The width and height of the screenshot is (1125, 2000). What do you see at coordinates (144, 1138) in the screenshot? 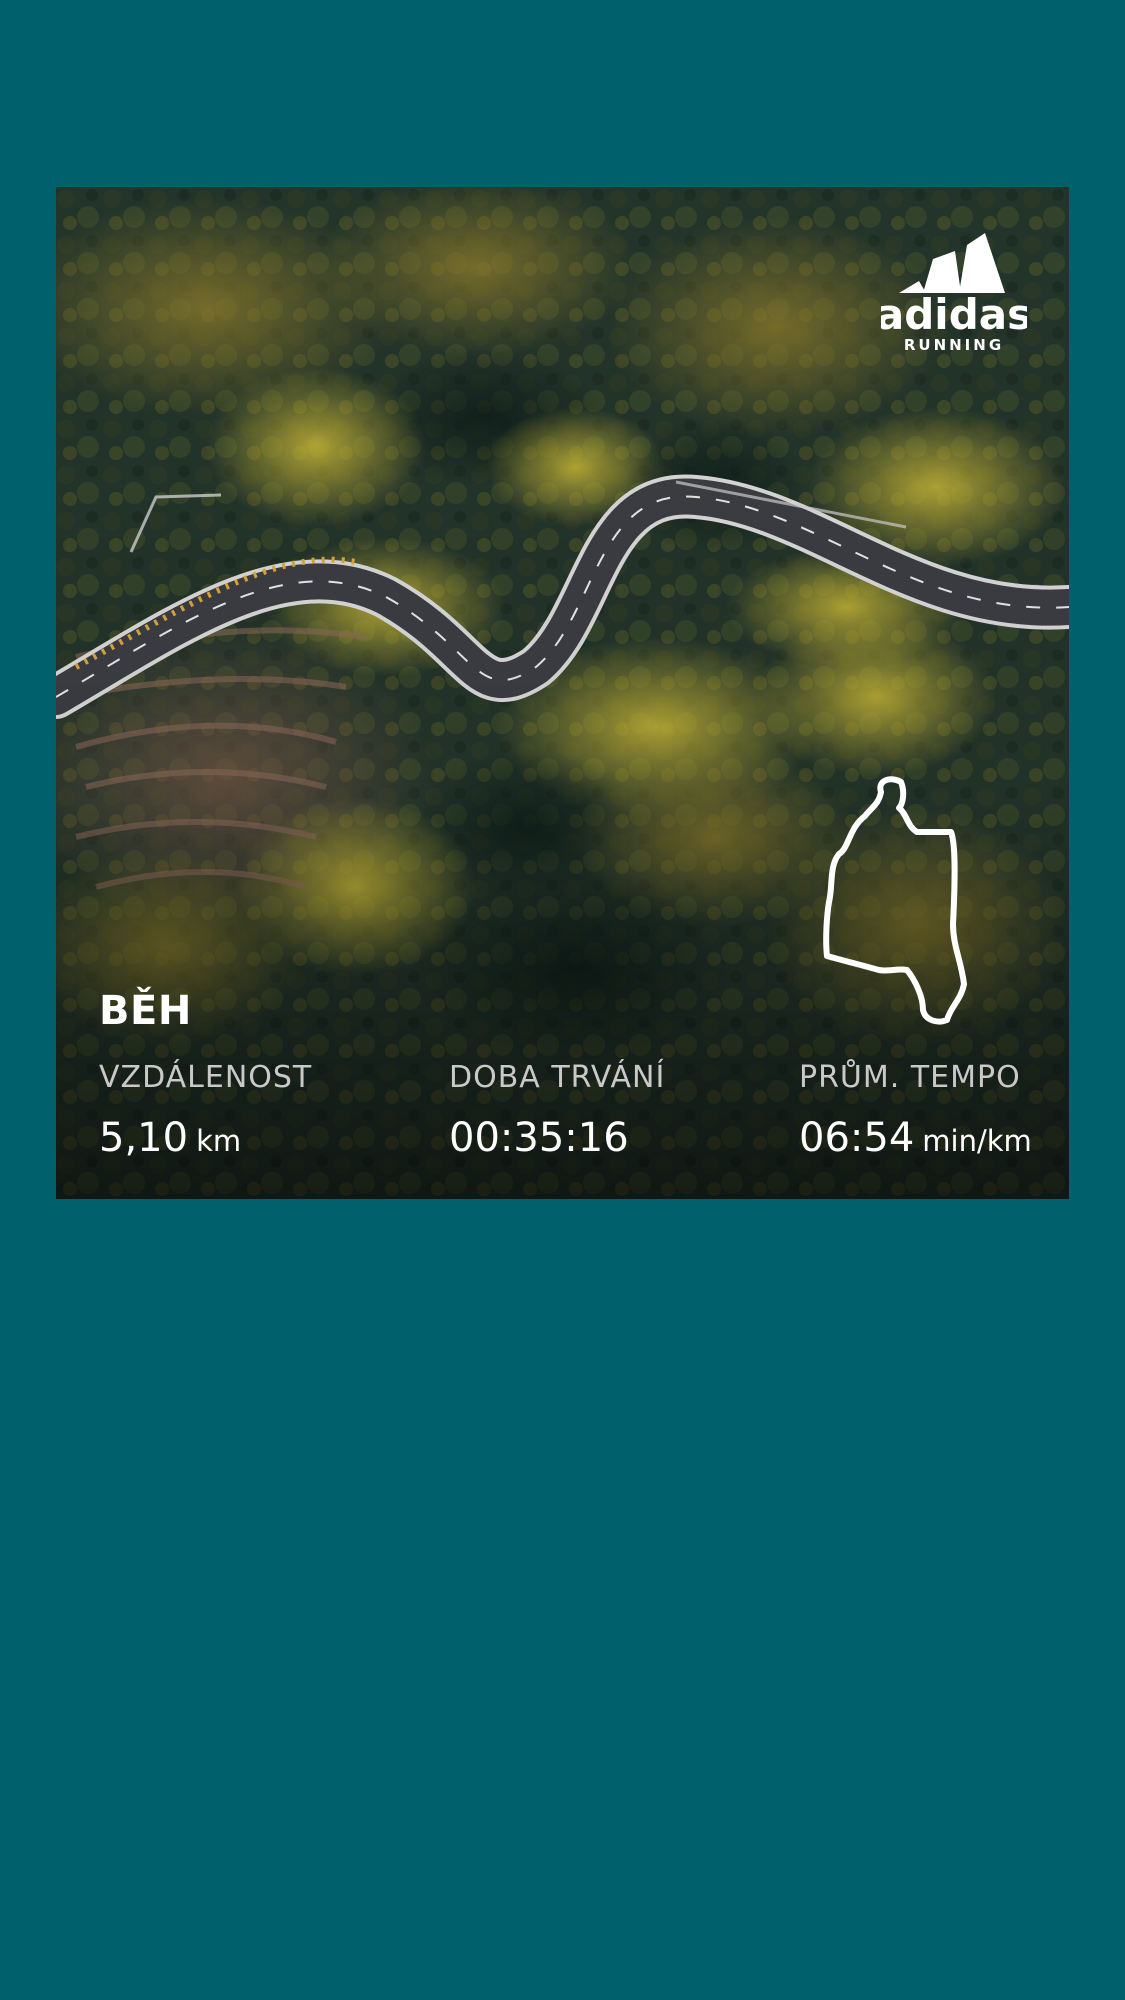
I see `stat-number: 5,10` at bounding box center [144, 1138].